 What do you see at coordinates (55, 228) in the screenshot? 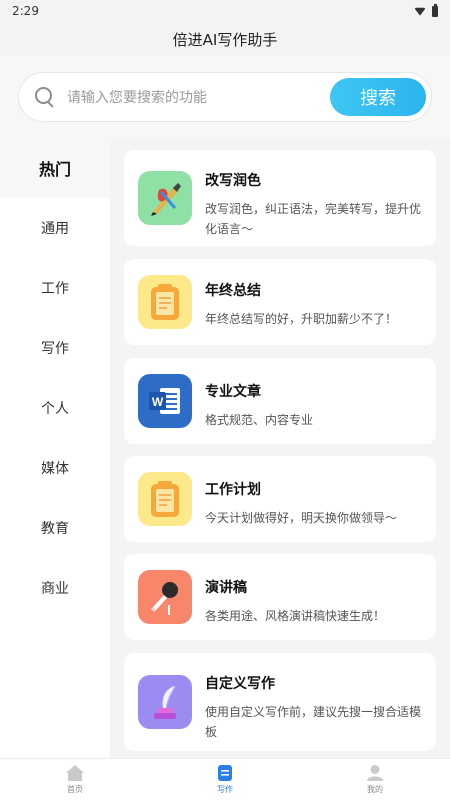
I see `sidebar-item-general: 通用` at bounding box center [55, 228].